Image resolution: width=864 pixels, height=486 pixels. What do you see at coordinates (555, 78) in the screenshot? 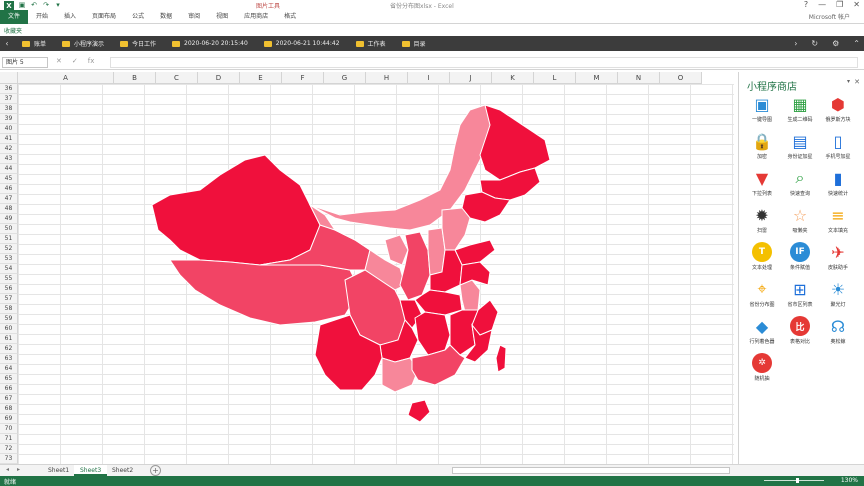
I see `column-header: L` at bounding box center [555, 78].